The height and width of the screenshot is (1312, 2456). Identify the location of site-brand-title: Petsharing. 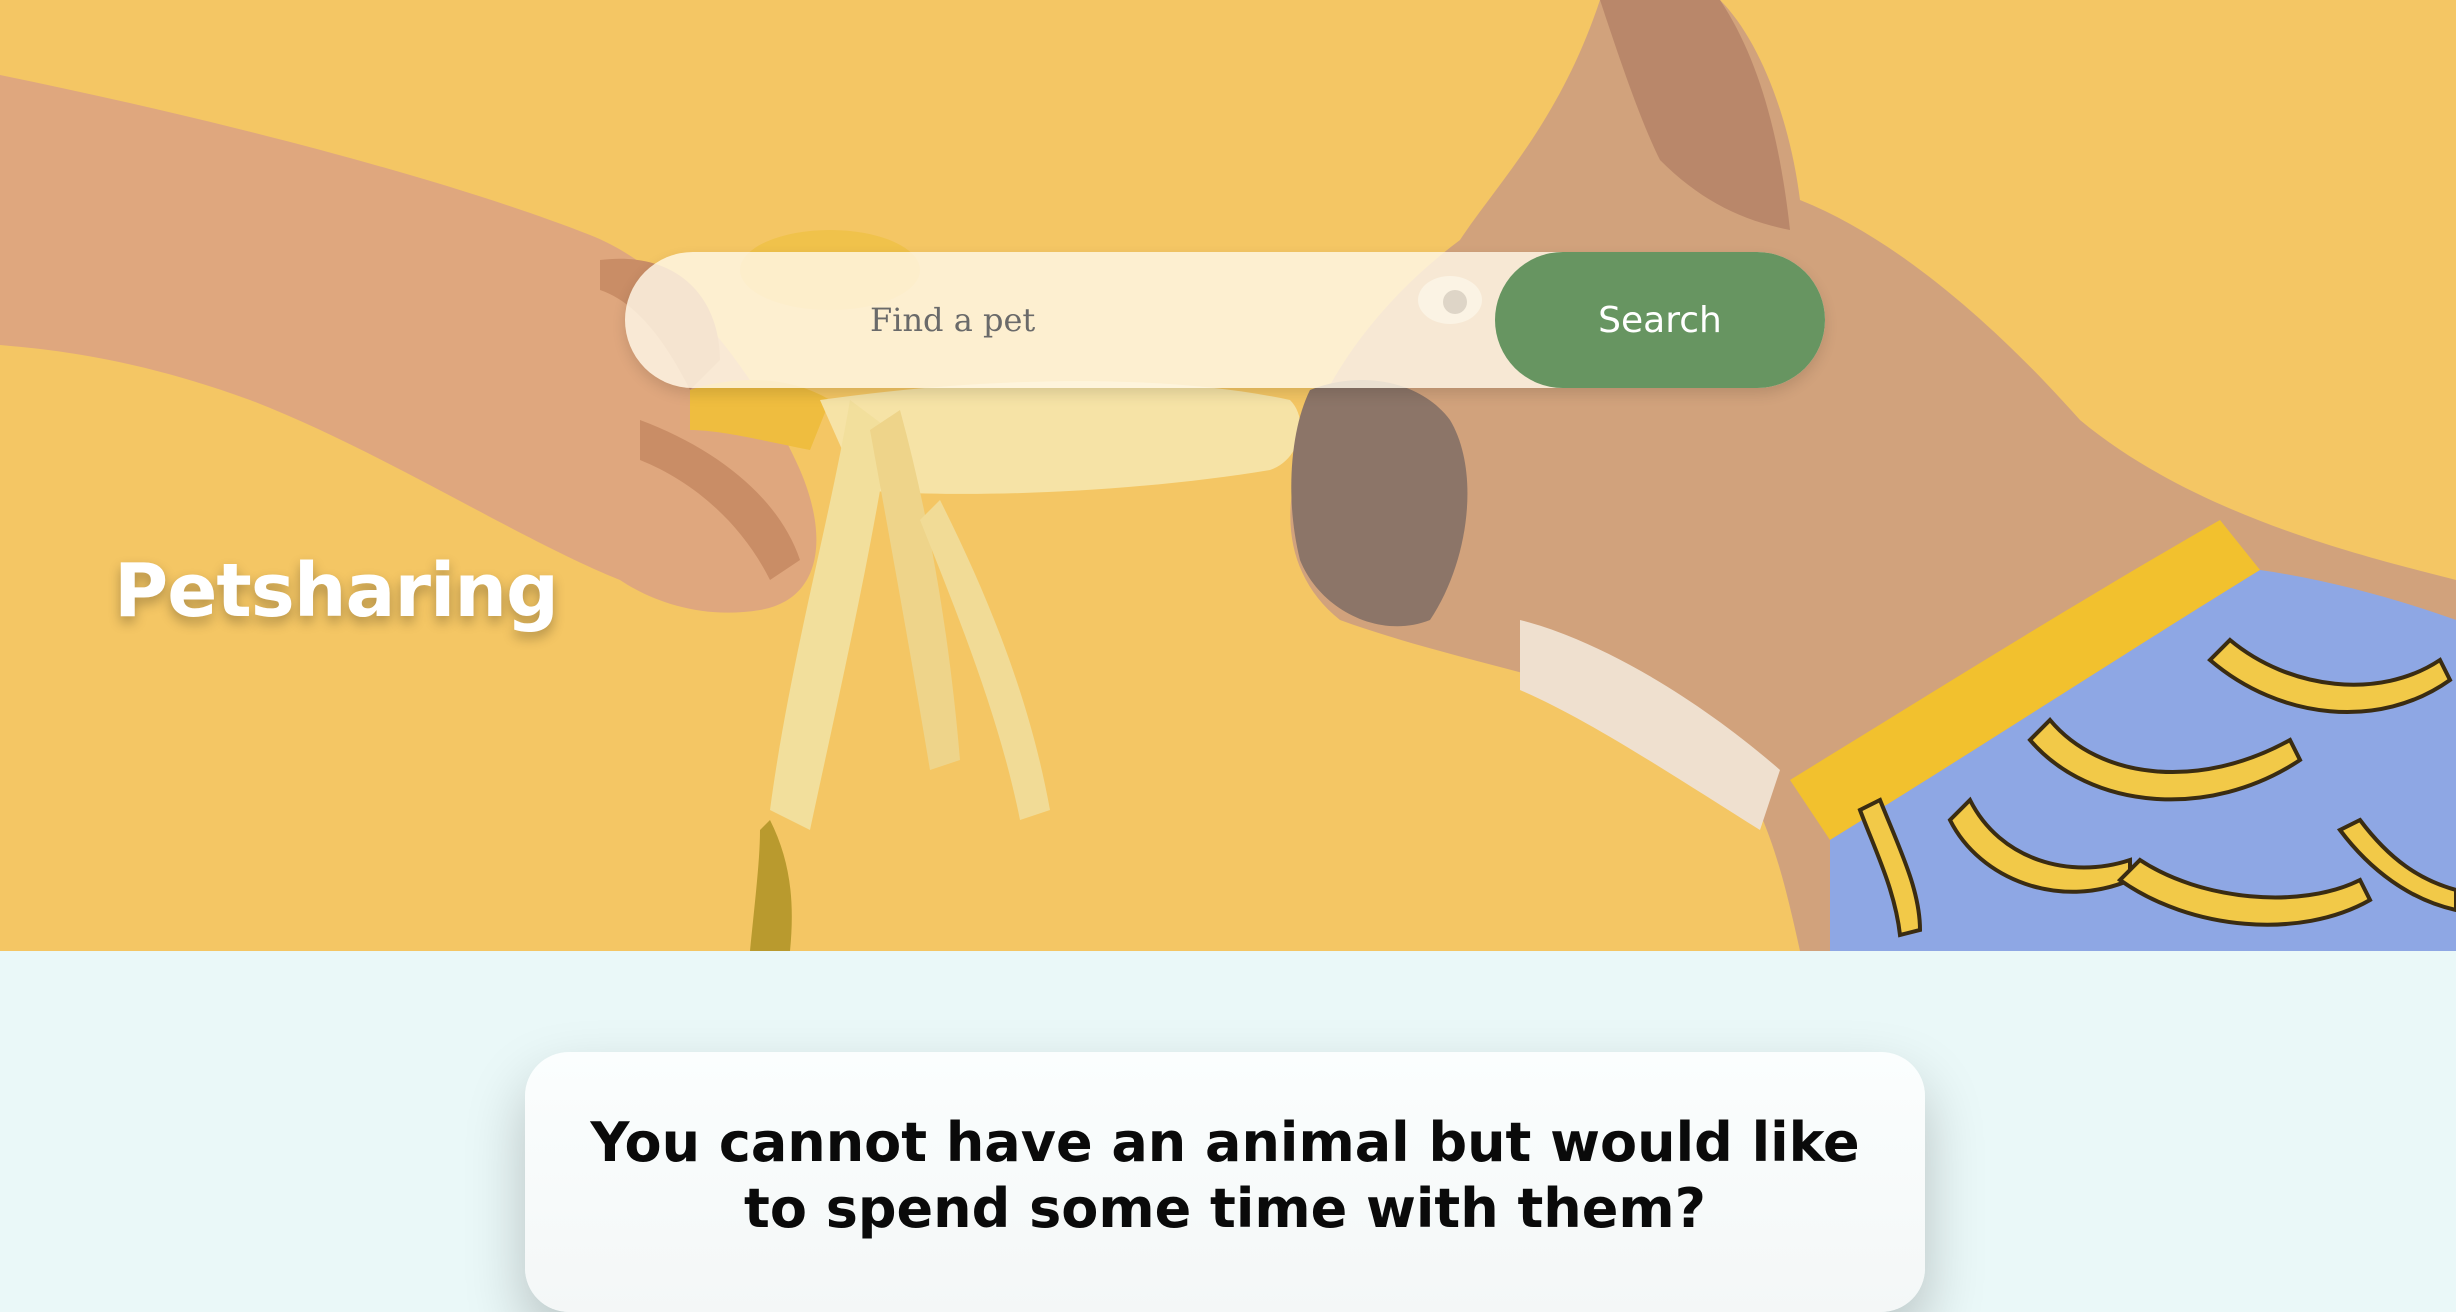
(336, 591).